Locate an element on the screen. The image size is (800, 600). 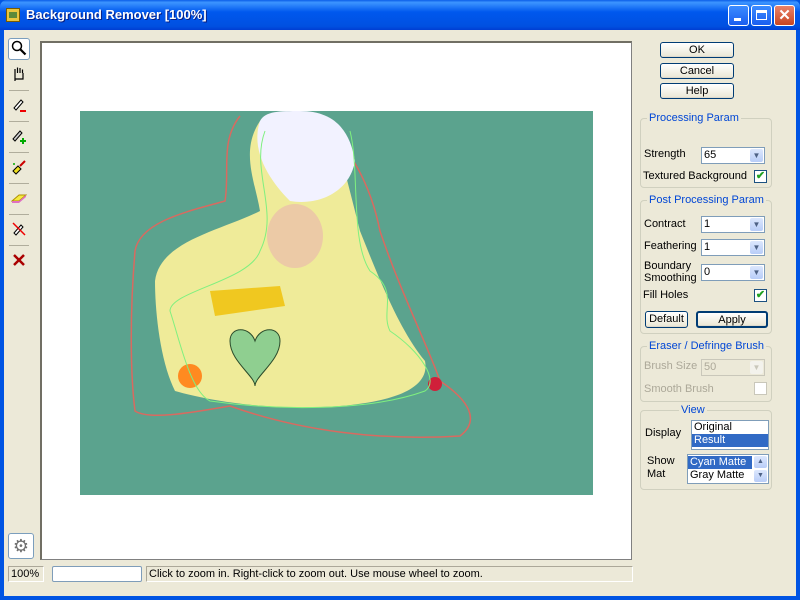
strength-dropdown: 65 ▼ is located at coordinates (733, 155).